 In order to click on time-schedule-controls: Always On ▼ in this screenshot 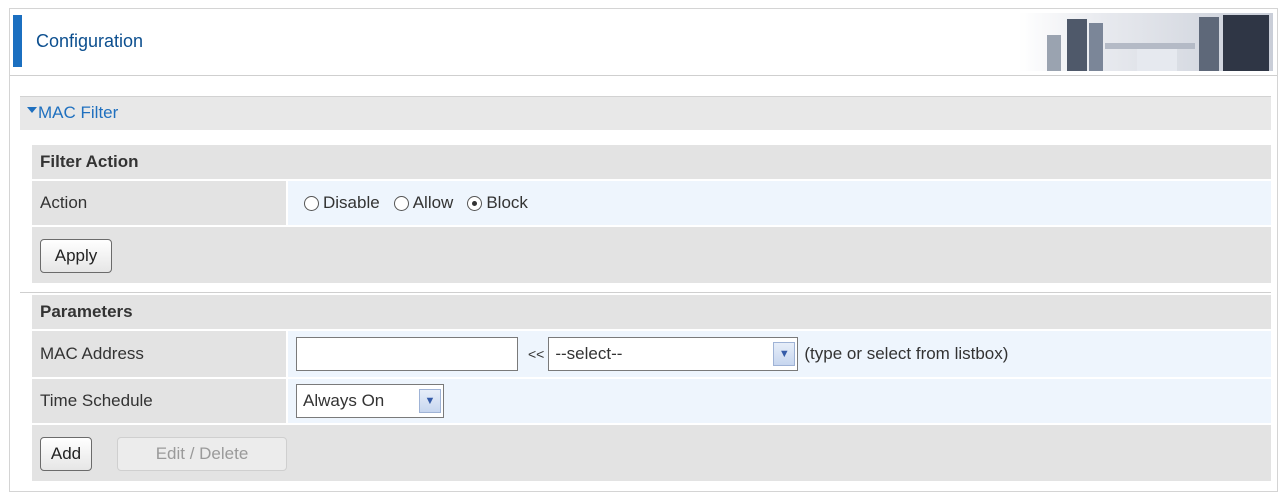, I will do `click(779, 401)`.